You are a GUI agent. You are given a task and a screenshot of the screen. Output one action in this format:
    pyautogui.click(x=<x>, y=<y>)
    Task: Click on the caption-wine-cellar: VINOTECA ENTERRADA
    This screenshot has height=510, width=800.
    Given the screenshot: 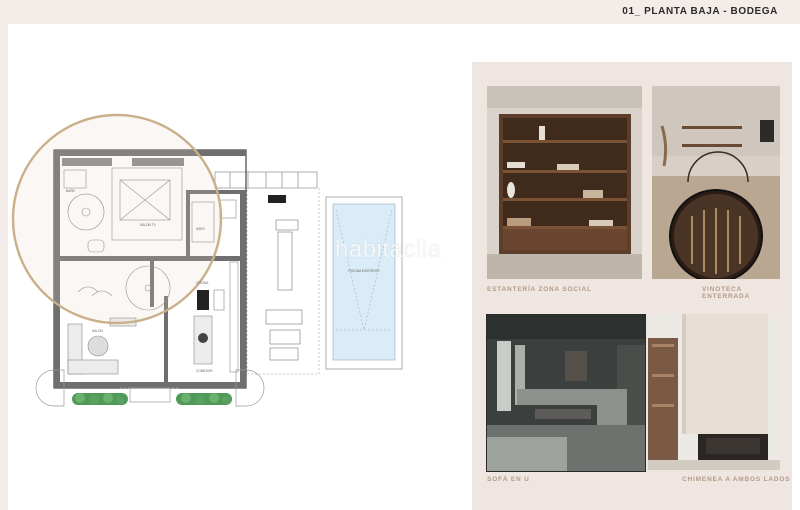 What is the action you would take?
    pyautogui.click(x=726, y=293)
    